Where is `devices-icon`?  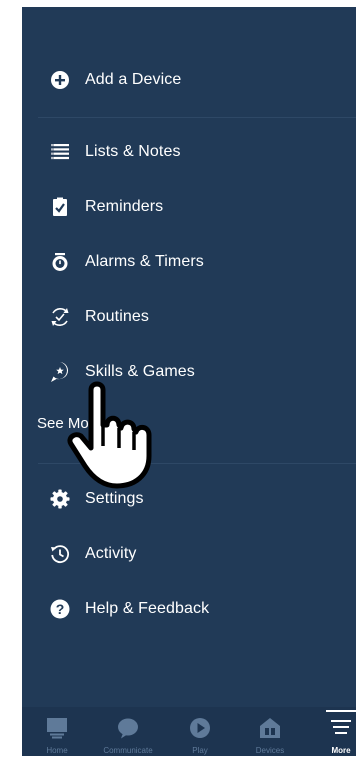 devices-icon is located at coordinates (270, 730).